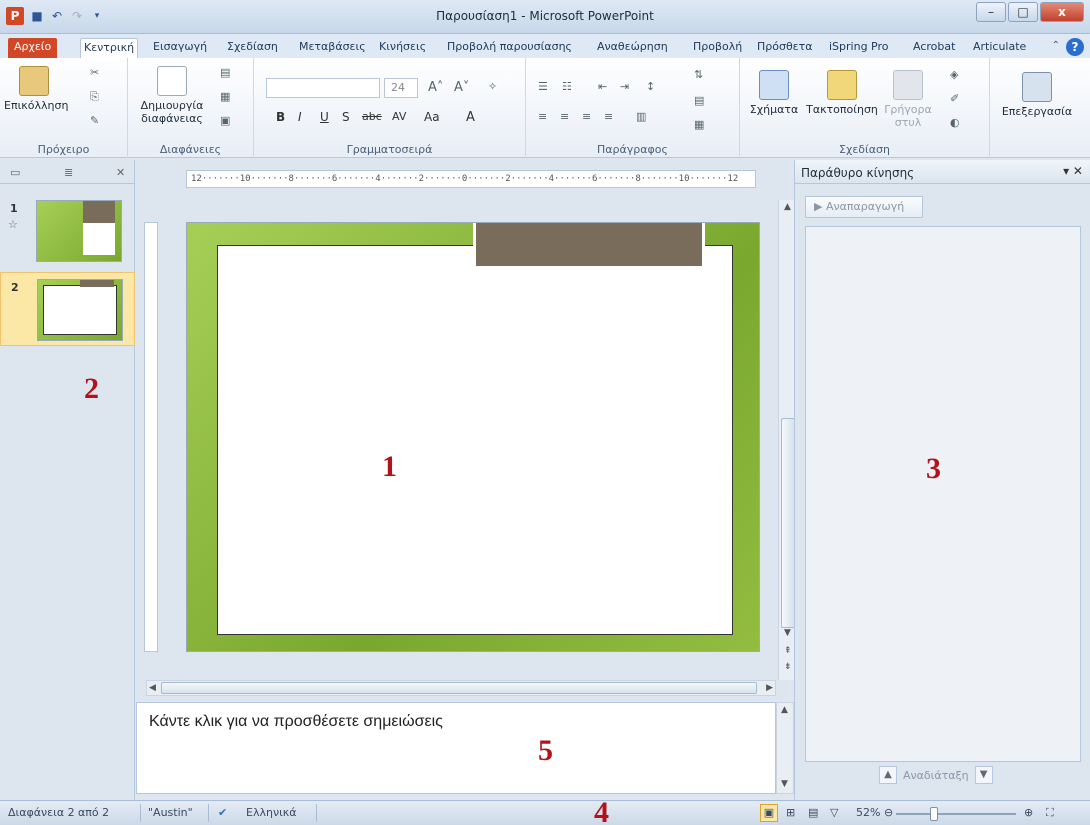 This screenshot has width=1090, height=825. I want to click on smartart-icon: ▦, so click(699, 124).